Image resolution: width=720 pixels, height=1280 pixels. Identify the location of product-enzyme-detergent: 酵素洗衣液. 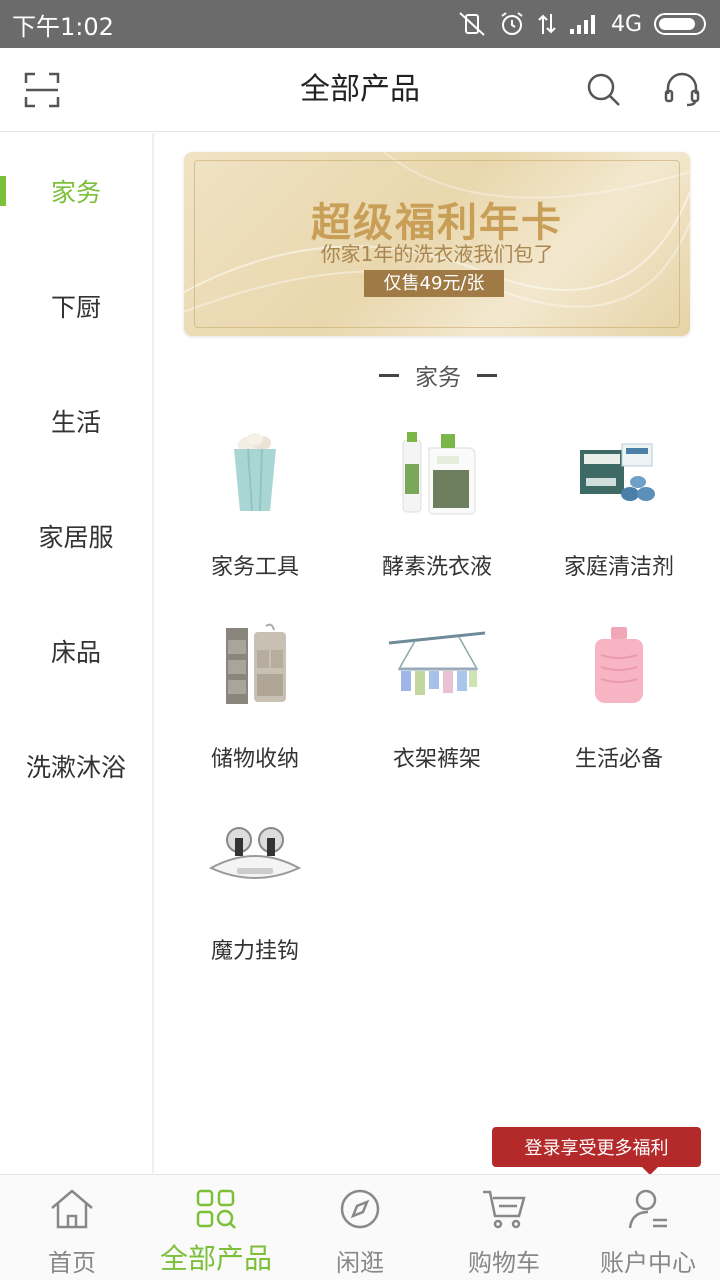
(437, 519).